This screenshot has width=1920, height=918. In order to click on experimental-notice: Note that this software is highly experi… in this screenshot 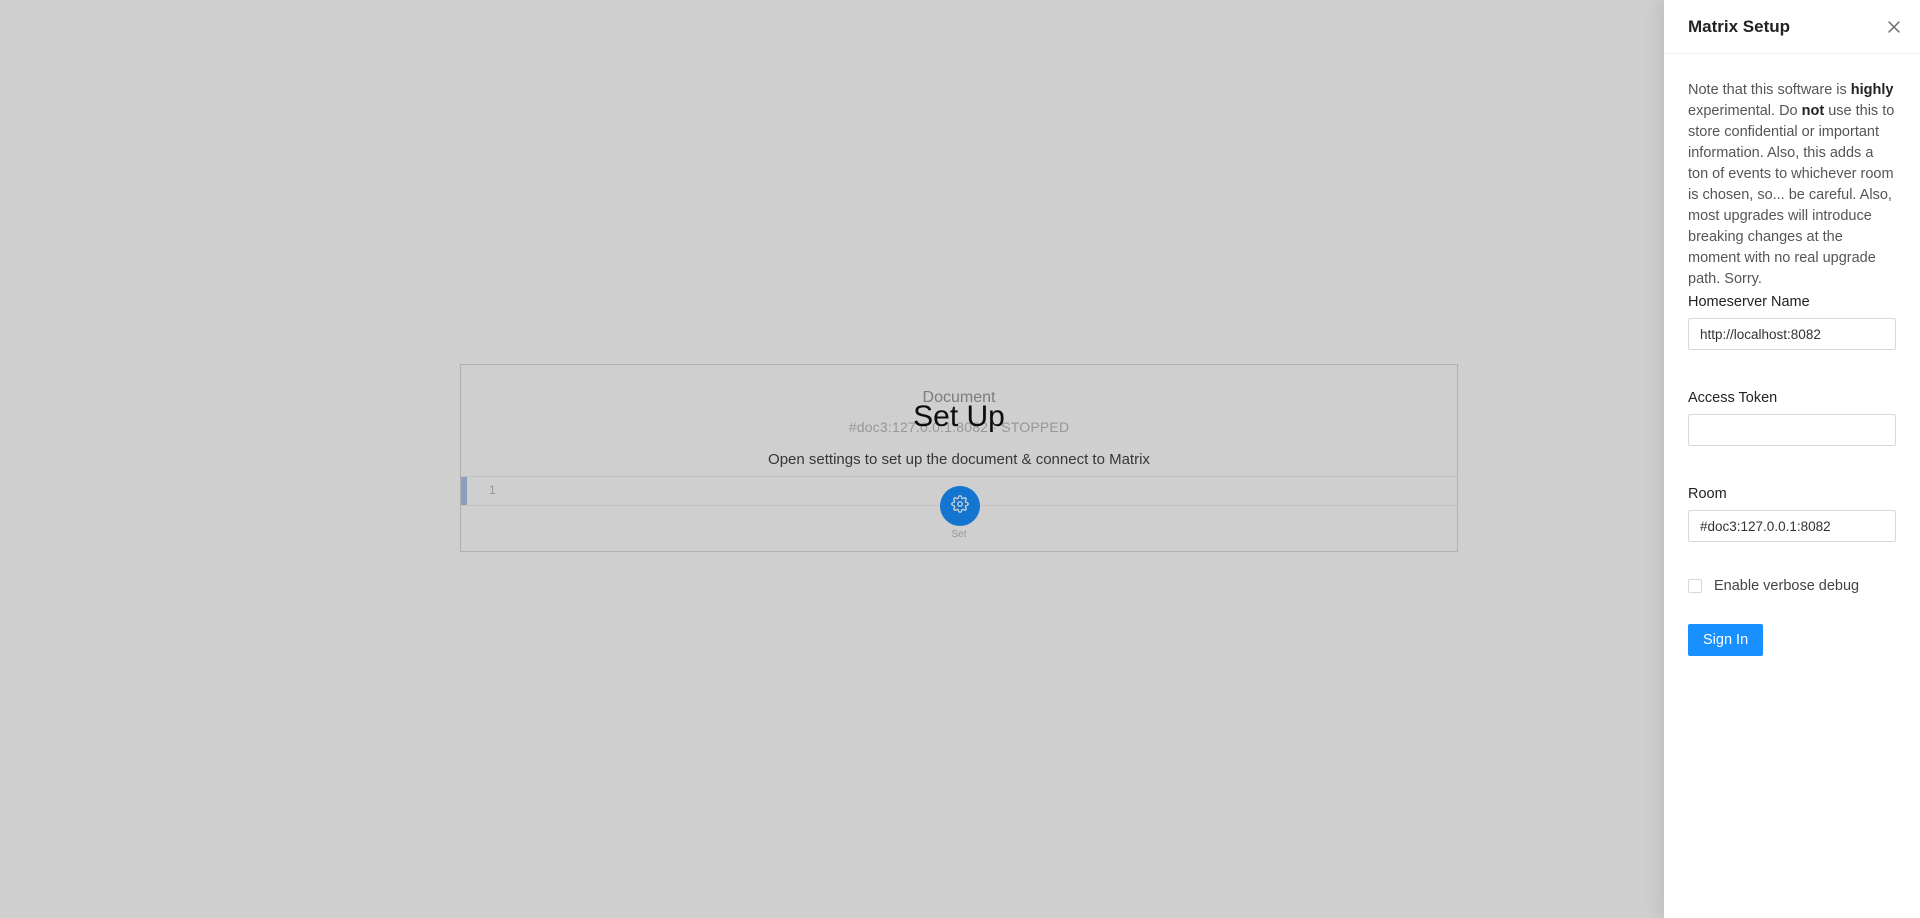, I will do `click(1791, 184)`.